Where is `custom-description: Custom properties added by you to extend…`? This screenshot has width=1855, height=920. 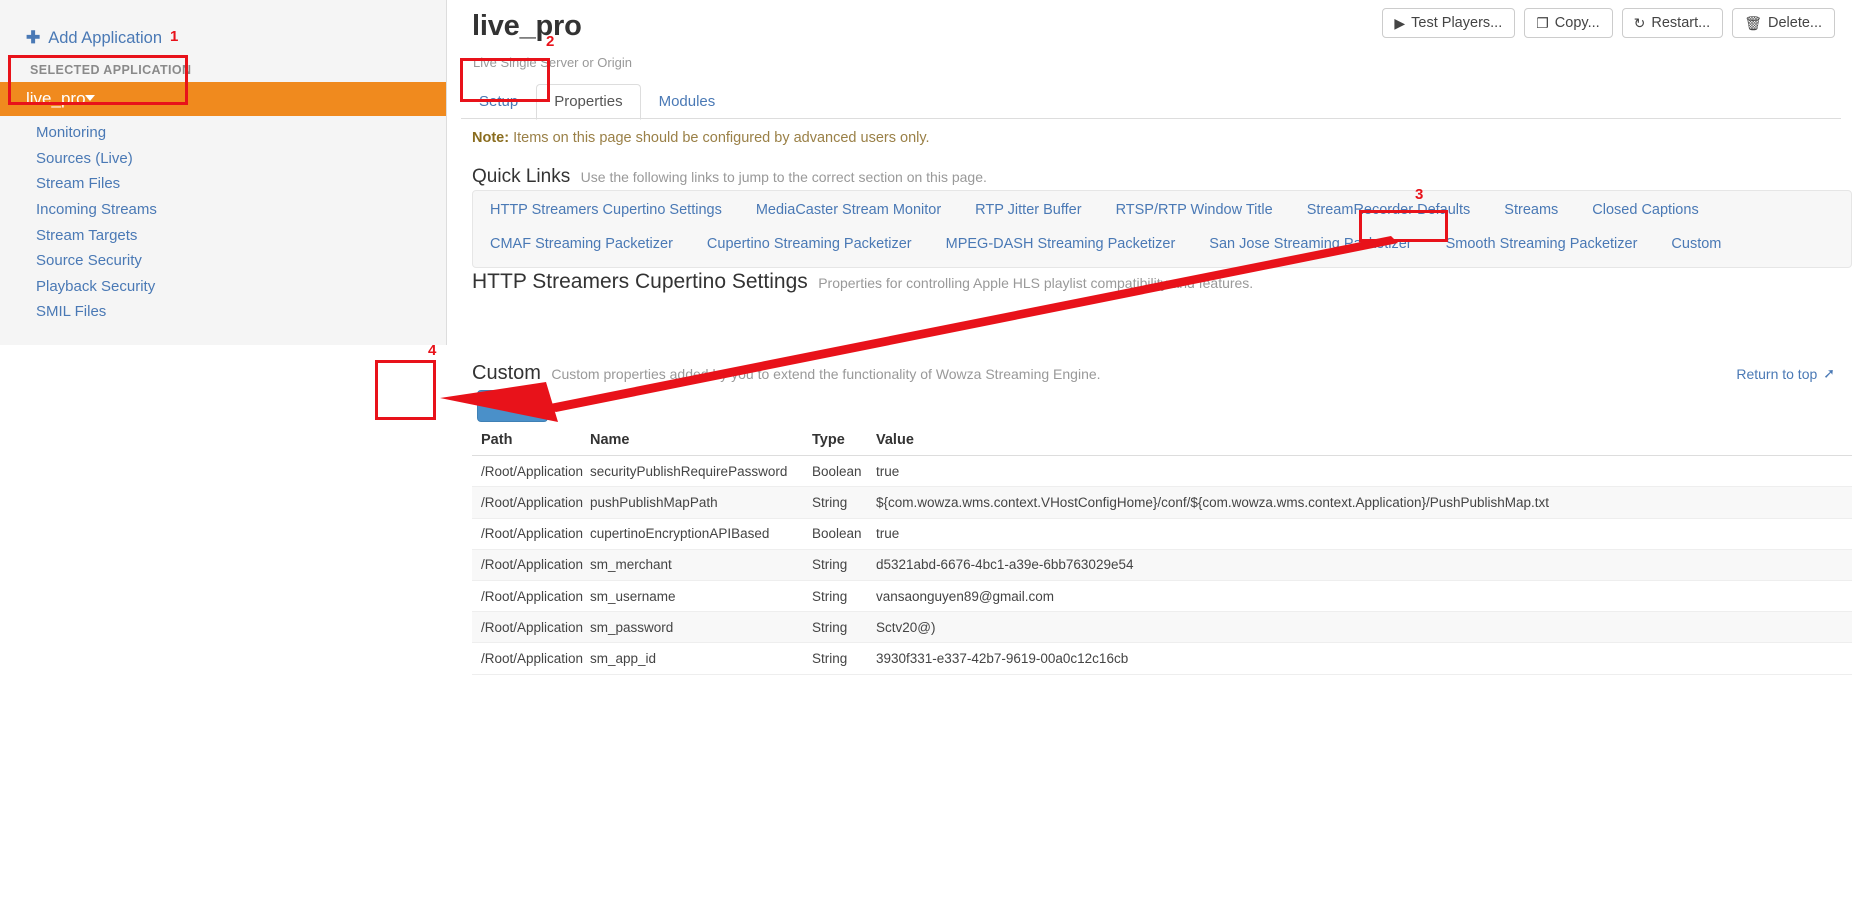 custom-description: Custom properties added by you to extend… is located at coordinates (826, 374).